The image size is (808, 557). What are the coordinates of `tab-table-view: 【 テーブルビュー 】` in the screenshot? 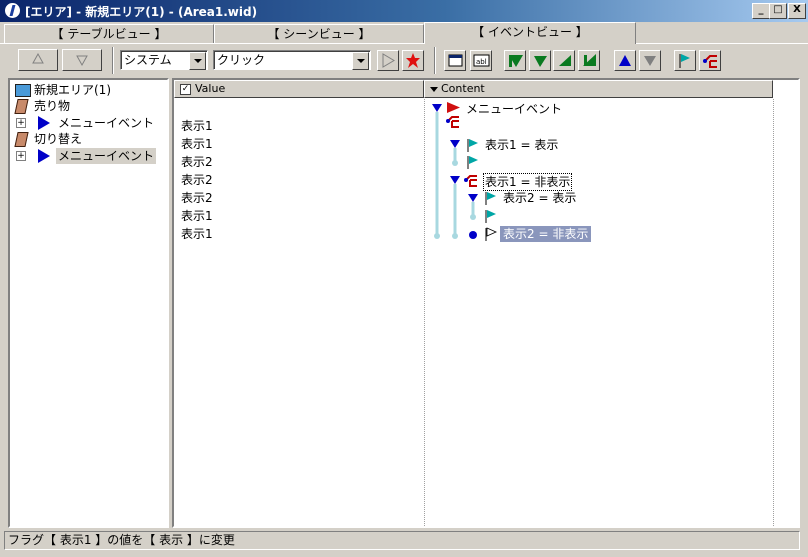 It's located at (109, 33).